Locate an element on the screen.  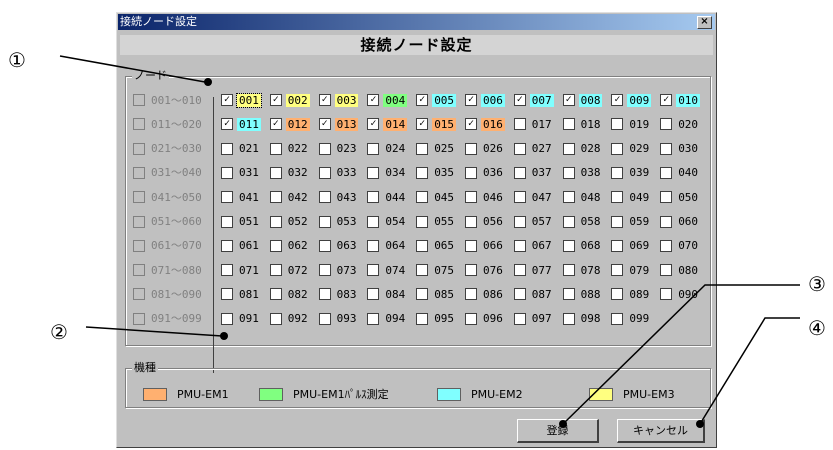
node-checkbox-061: 061 is located at coordinates (241, 246).